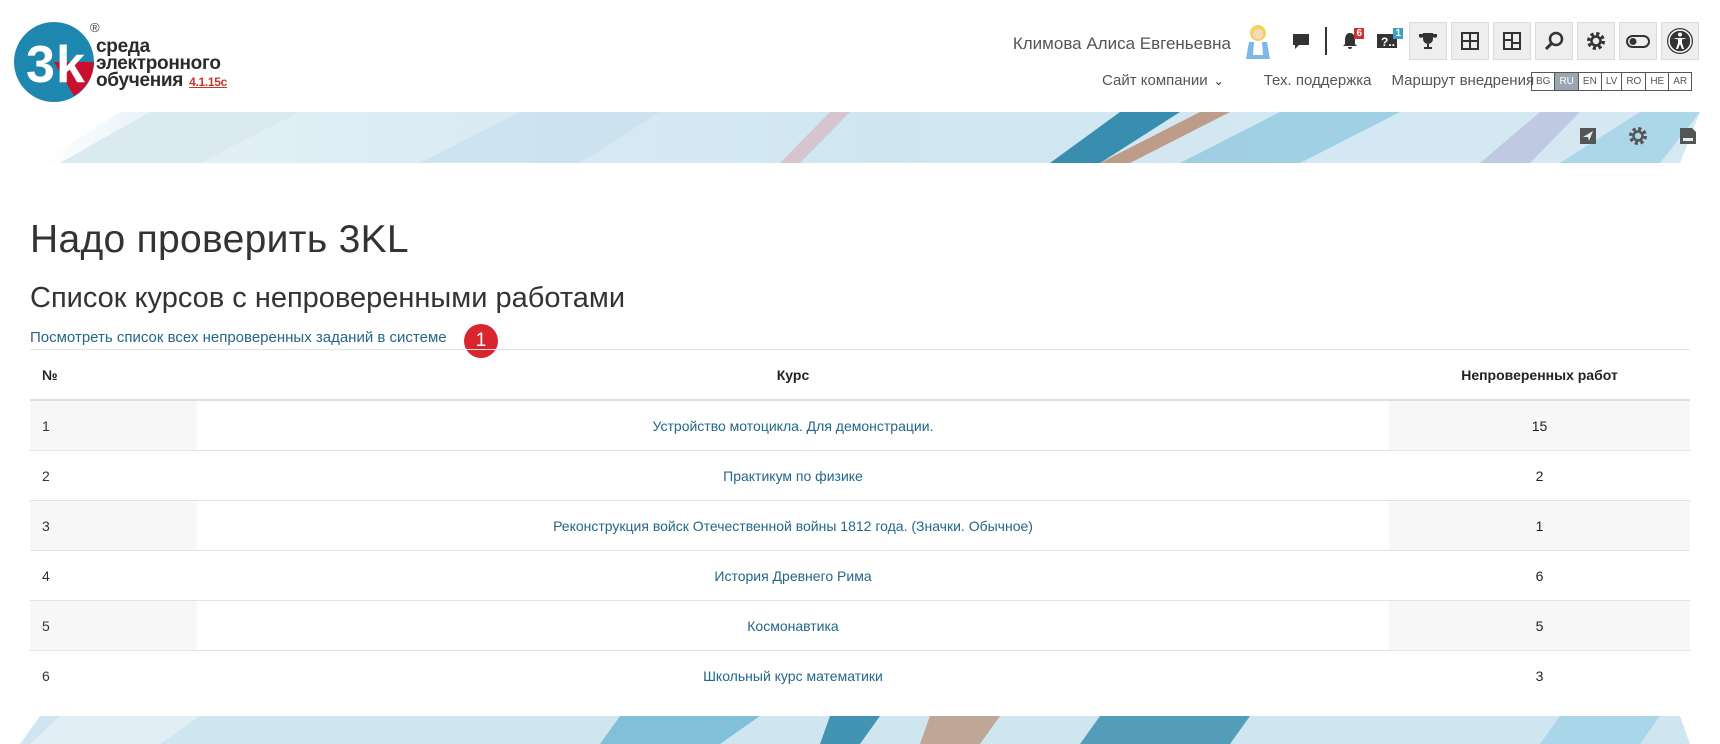 The width and height of the screenshot is (1720, 744). I want to click on messages-button, so click(1301, 41).